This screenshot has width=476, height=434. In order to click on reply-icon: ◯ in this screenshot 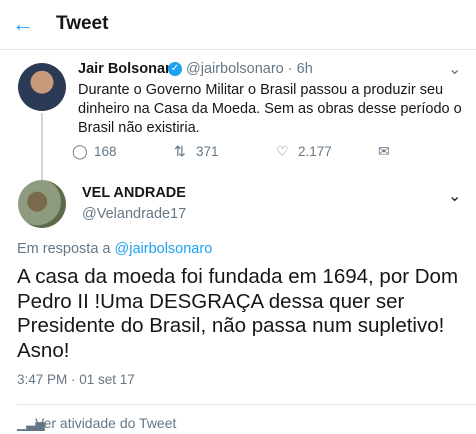, I will do `click(80, 151)`.